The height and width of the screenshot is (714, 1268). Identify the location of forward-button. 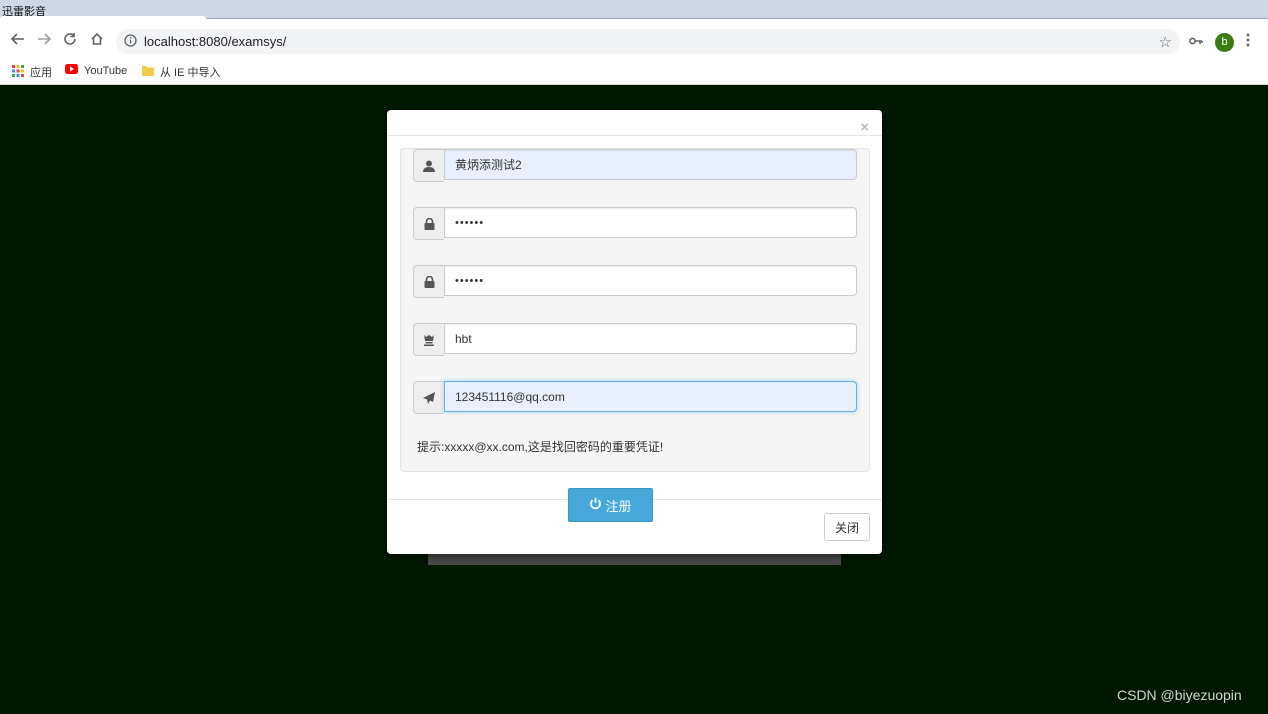
(44, 39).